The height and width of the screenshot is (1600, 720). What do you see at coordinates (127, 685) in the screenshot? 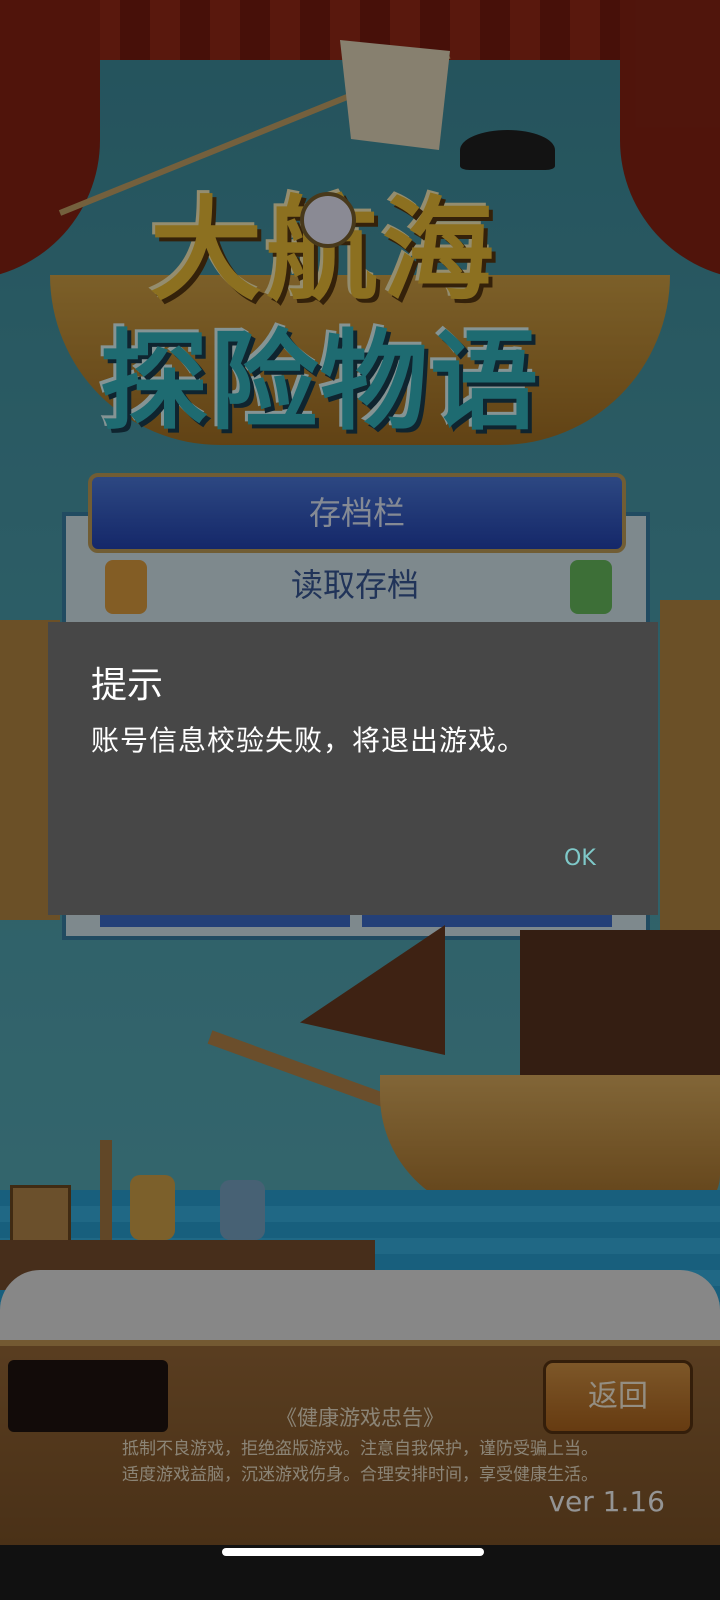
I see `dialog-title: 提示` at bounding box center [127, 685].